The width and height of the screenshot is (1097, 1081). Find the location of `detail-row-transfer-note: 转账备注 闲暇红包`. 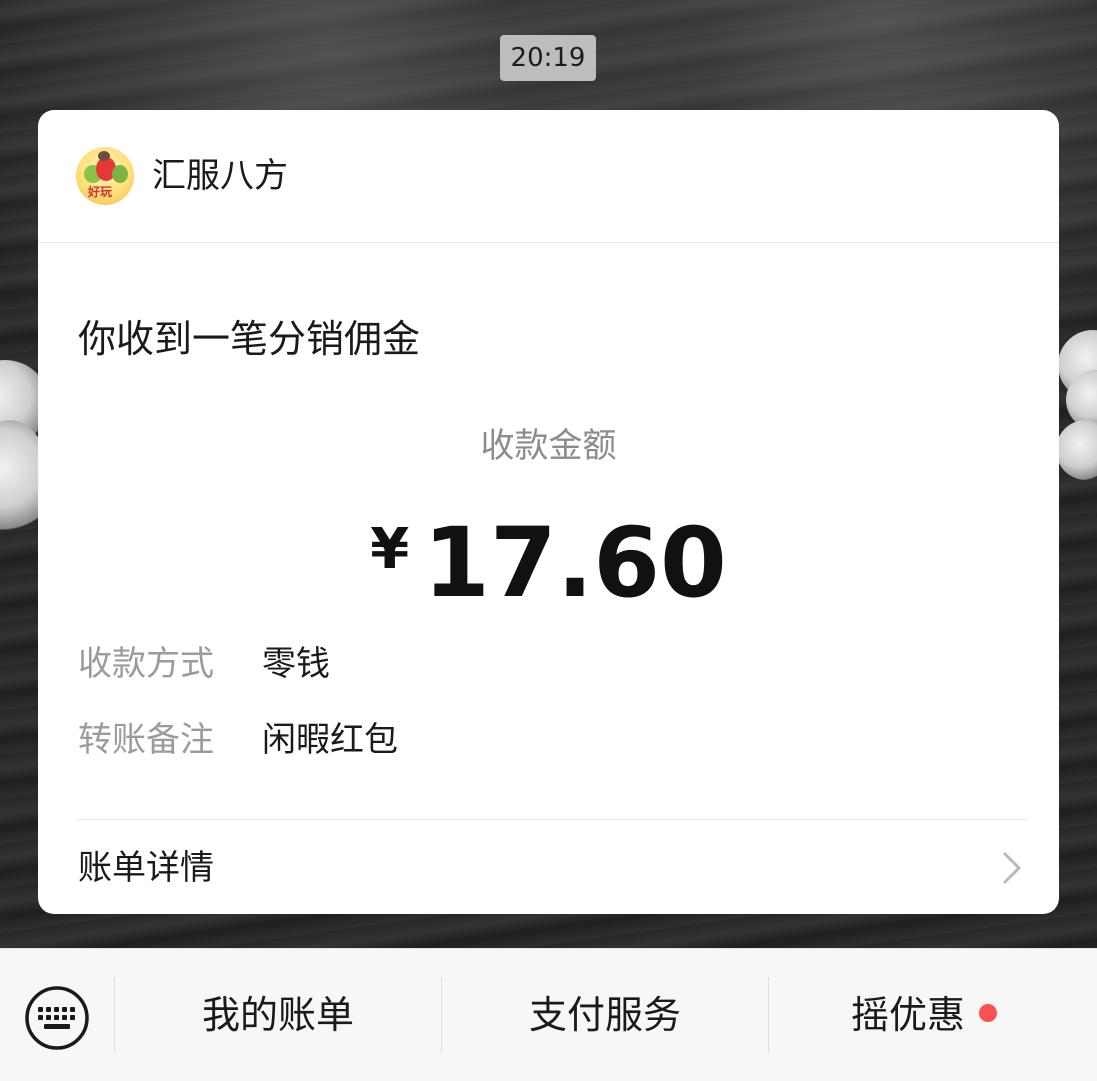

detail-row-transfer-note: 转账备注 闲暇红包 is located at coordinates (238, 740).